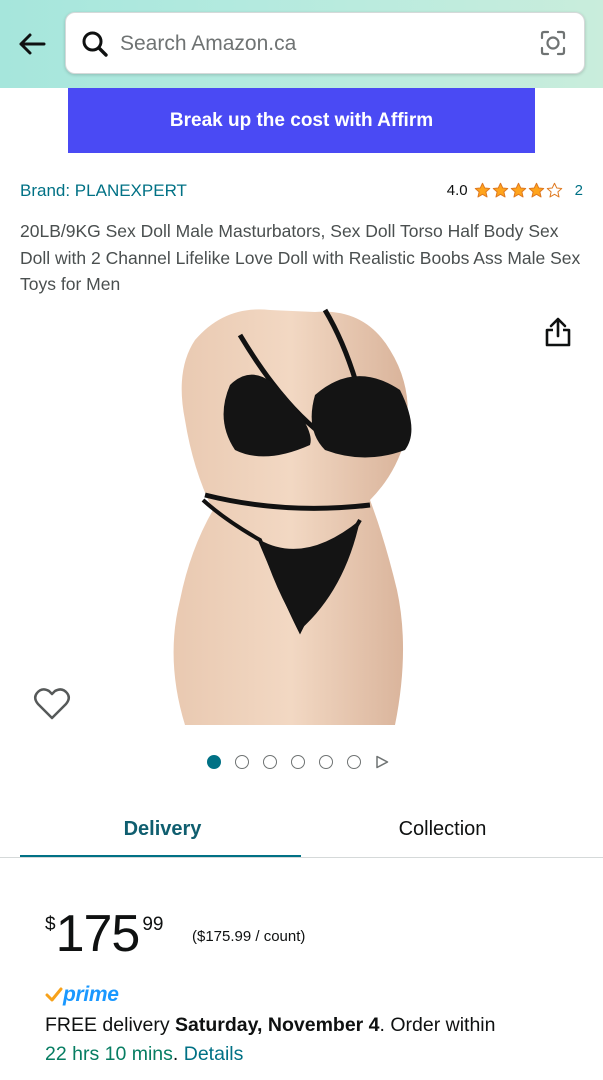 The width and height of the screenshot is (603, 1080). What do you see at coordinates (249, 936) in the screenshot?
I see `unit-price: ($175.99 / count)` at bounding box center [249, 936].